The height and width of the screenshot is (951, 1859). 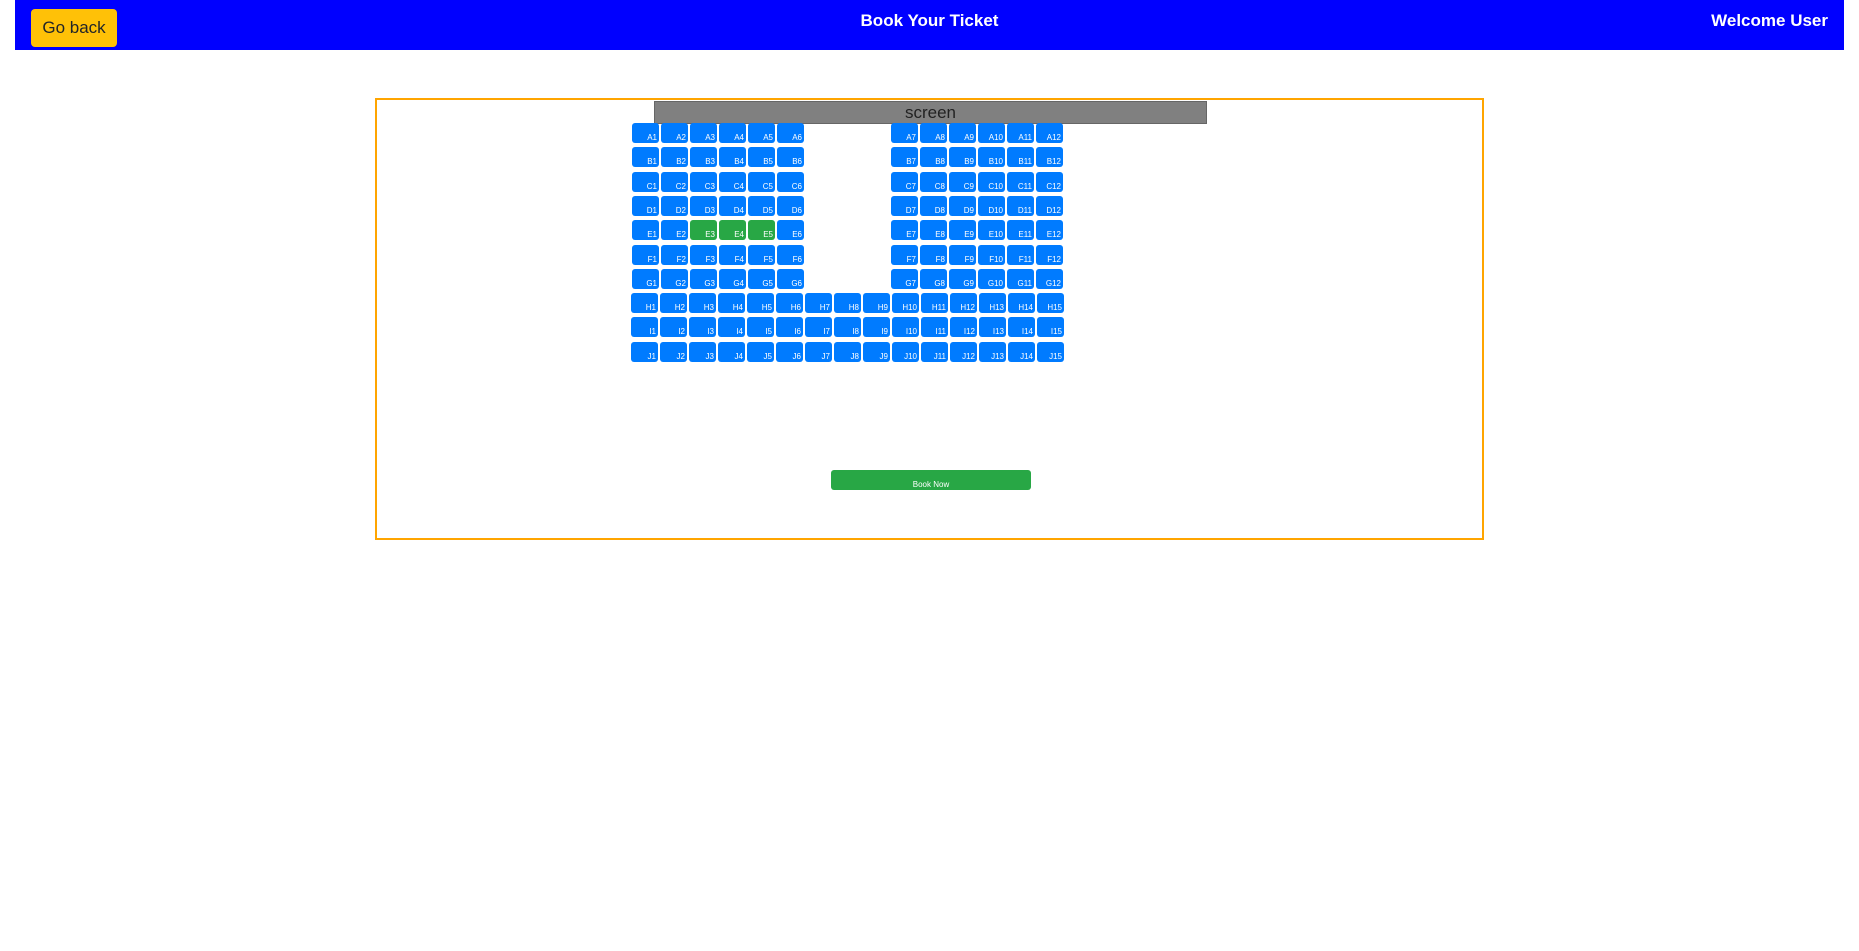 I want to click on seat-i15: I15, so click(x=1050, y=327).